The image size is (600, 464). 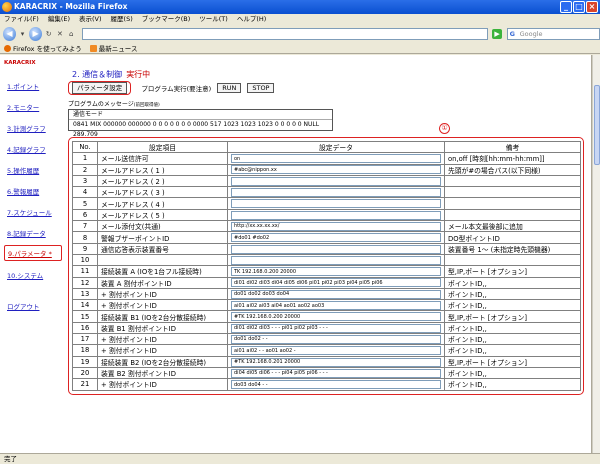 What do you see at coordinates (9, 34) in the screenshot?
I see `back-icon: ◀` at bounding box center [9, 34].